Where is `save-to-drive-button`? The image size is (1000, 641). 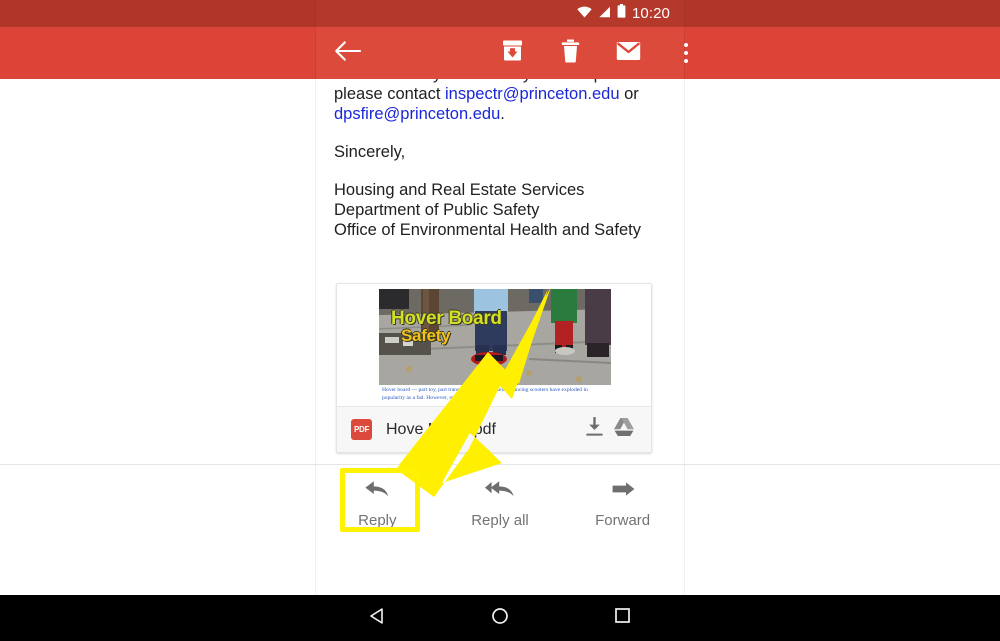
save-to-drive-button is located at coordinates (624, 430).